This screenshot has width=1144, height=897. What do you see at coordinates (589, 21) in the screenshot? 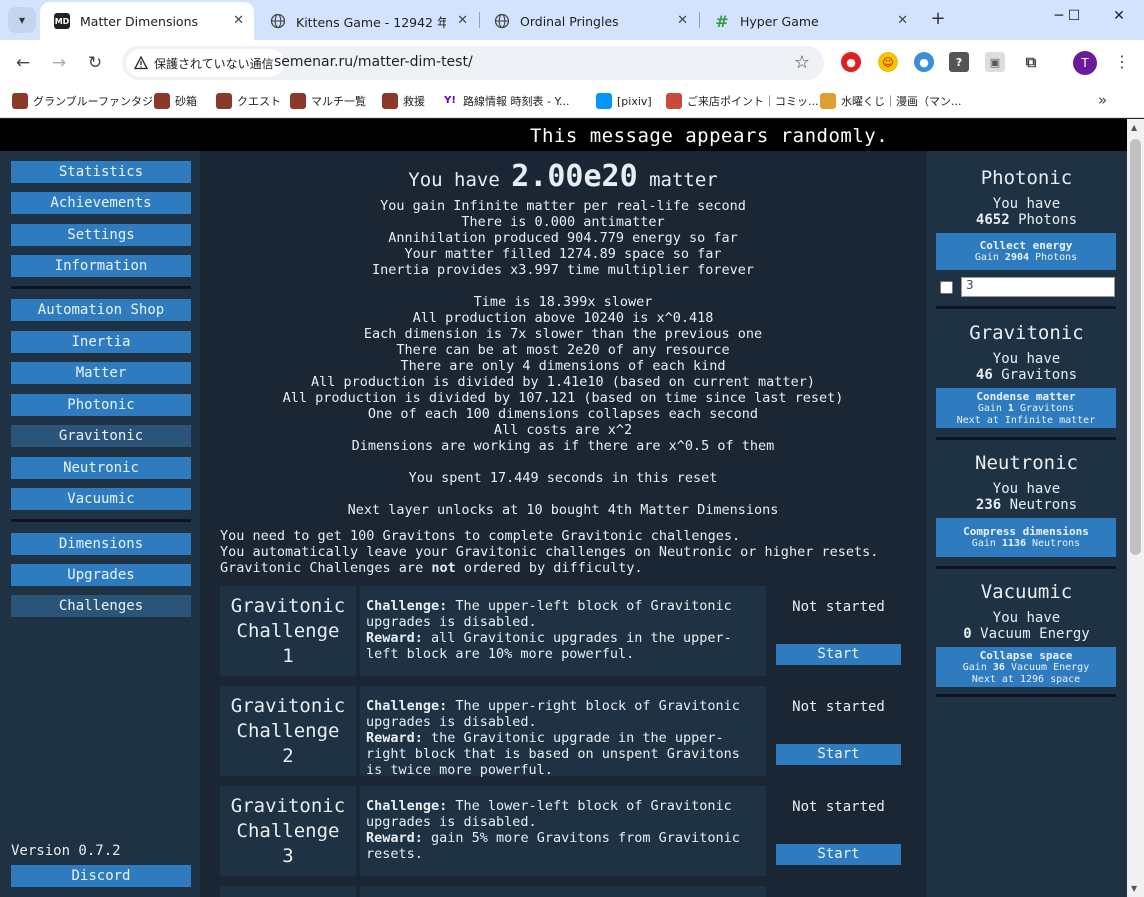
I see `tab-ordinal-pringles: Ordinal Pringles ✕` at bounding box center [589, 21].